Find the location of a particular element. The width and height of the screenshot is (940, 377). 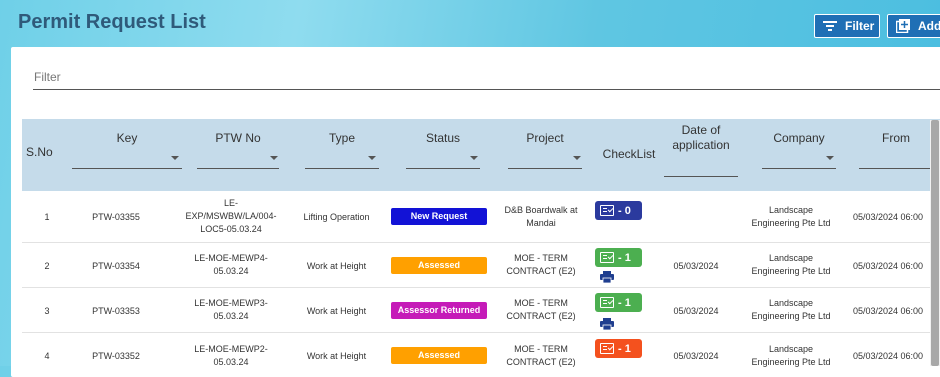

key-select is located at coordinates (127, 168).